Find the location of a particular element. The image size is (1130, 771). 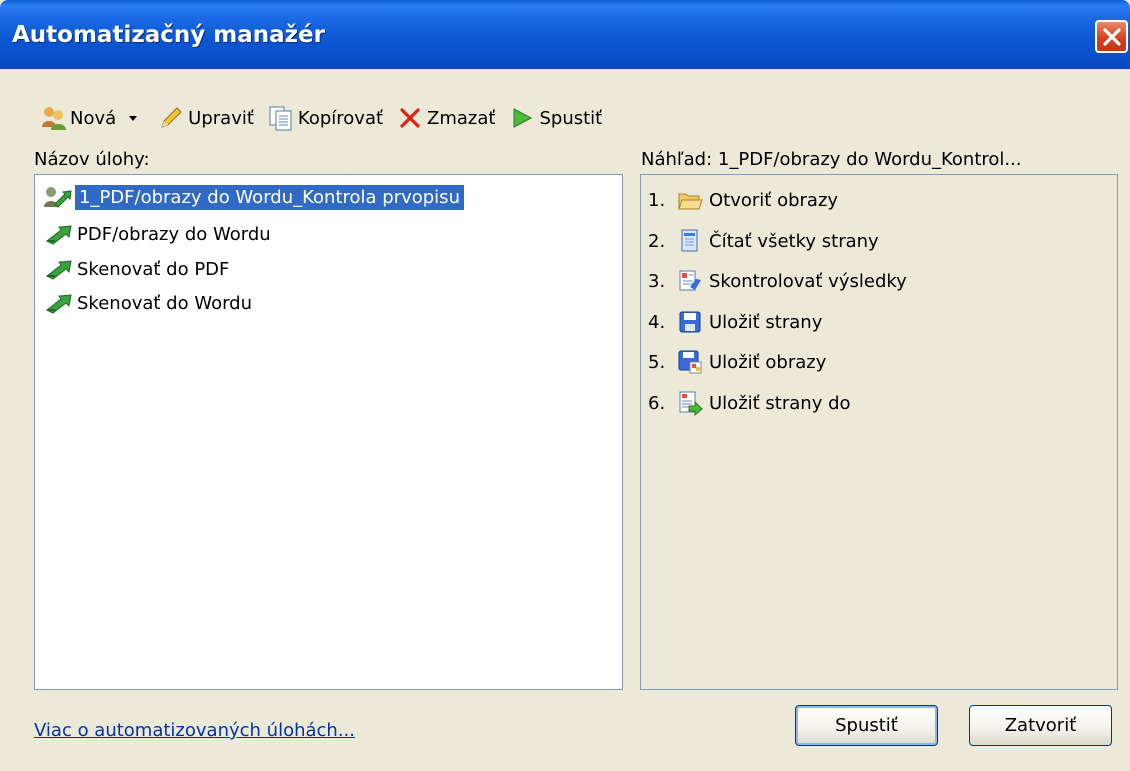

task-list-item-label: Skenovať do PDF is located at coordinates (153, 269).